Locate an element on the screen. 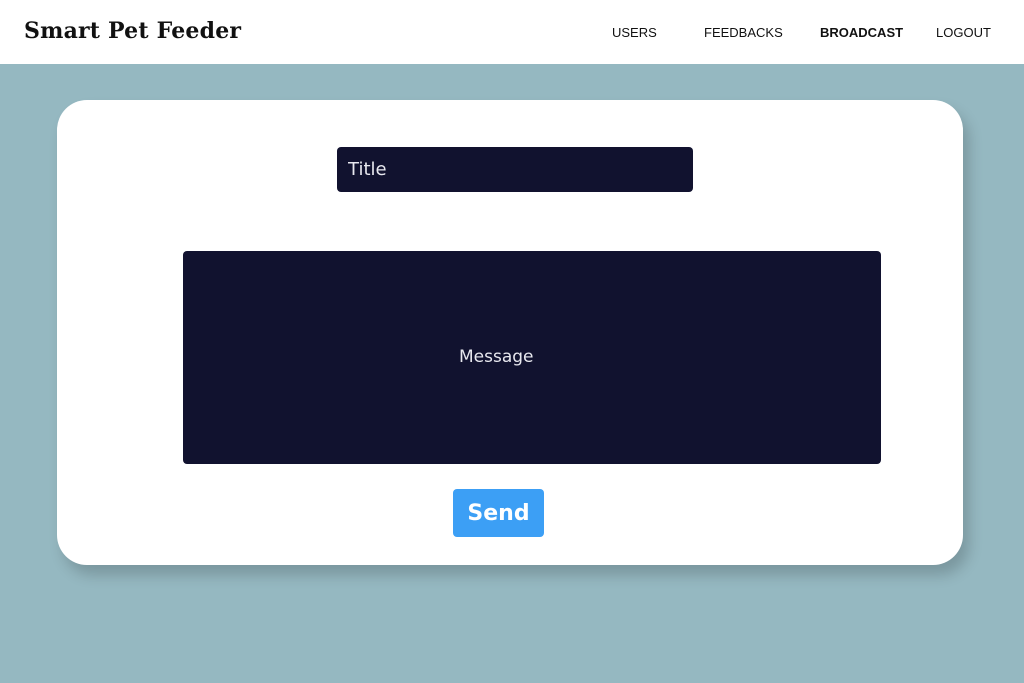 The height and width of the screenshot is (683, 1024). title-input is located at coordinates (515, 169).